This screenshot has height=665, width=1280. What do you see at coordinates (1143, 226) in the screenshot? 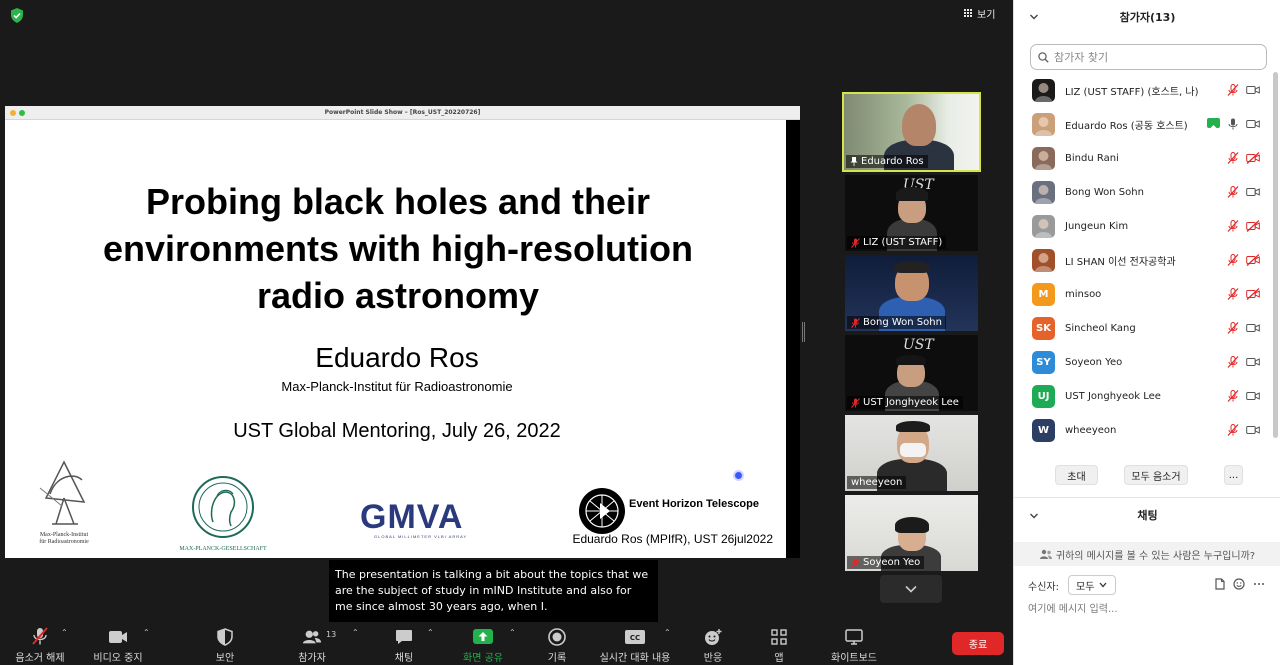
I see `participant-row: Jungeun Kim` at bounding box center [1143, 226].